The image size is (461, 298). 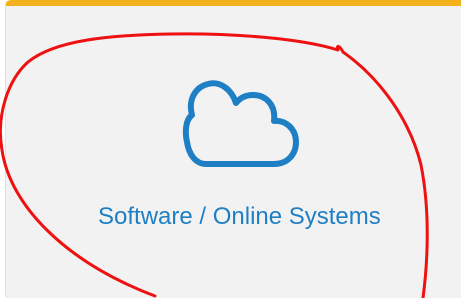 What do you see at coordinates (240, 123) in the screenshot?
I see `cloud-icon` at bounding box center [240, 123].